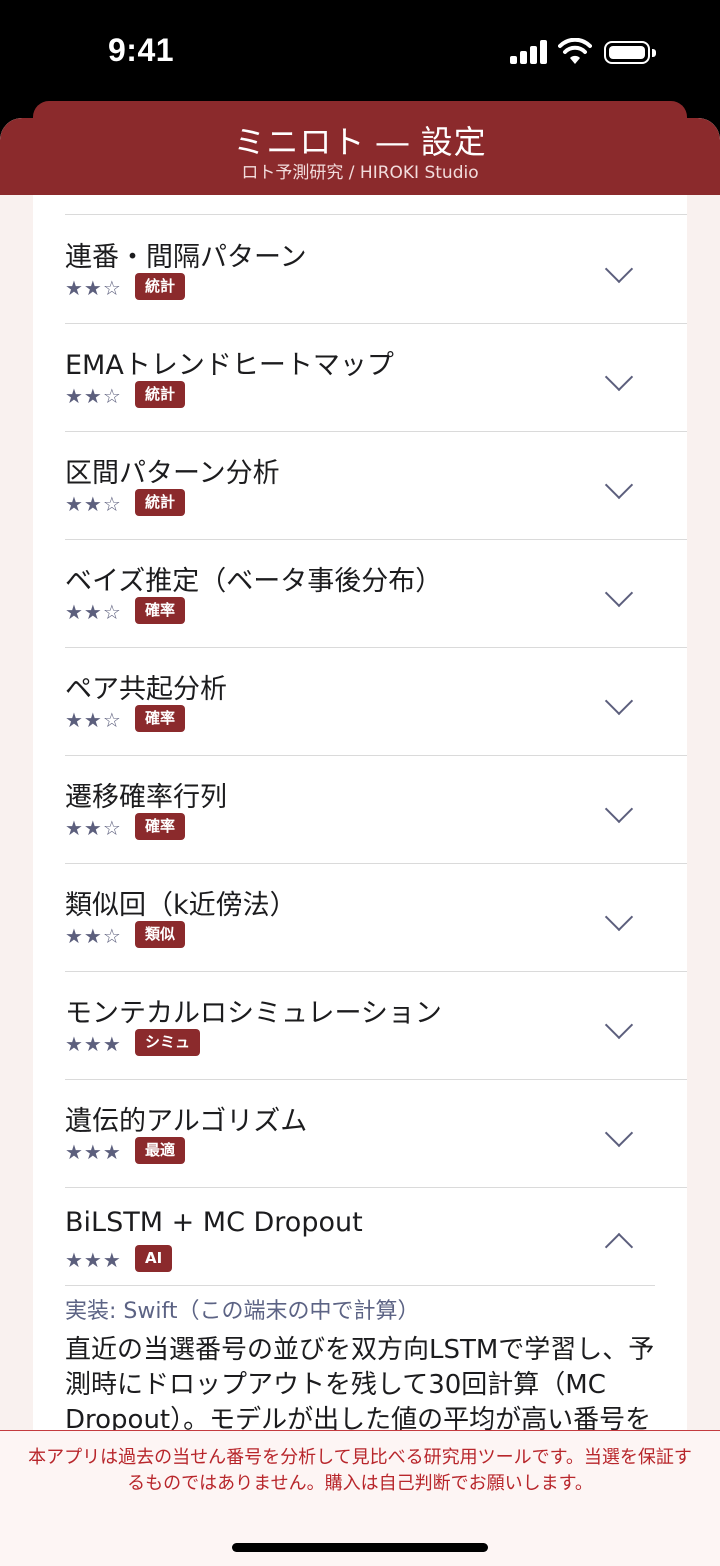 The image size is (720, 1566). What do you see at coordinates (376, 1133) in the screenshot?
I see `list-item: 遺伝的アルゴリズム ★★★ 最適` at bounding box center [376, 1133].